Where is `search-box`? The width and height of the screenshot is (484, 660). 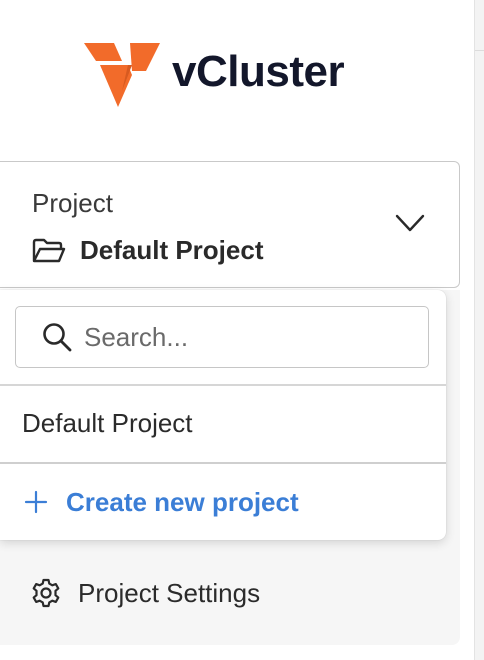
search-box is located at coordinates (222, 337).